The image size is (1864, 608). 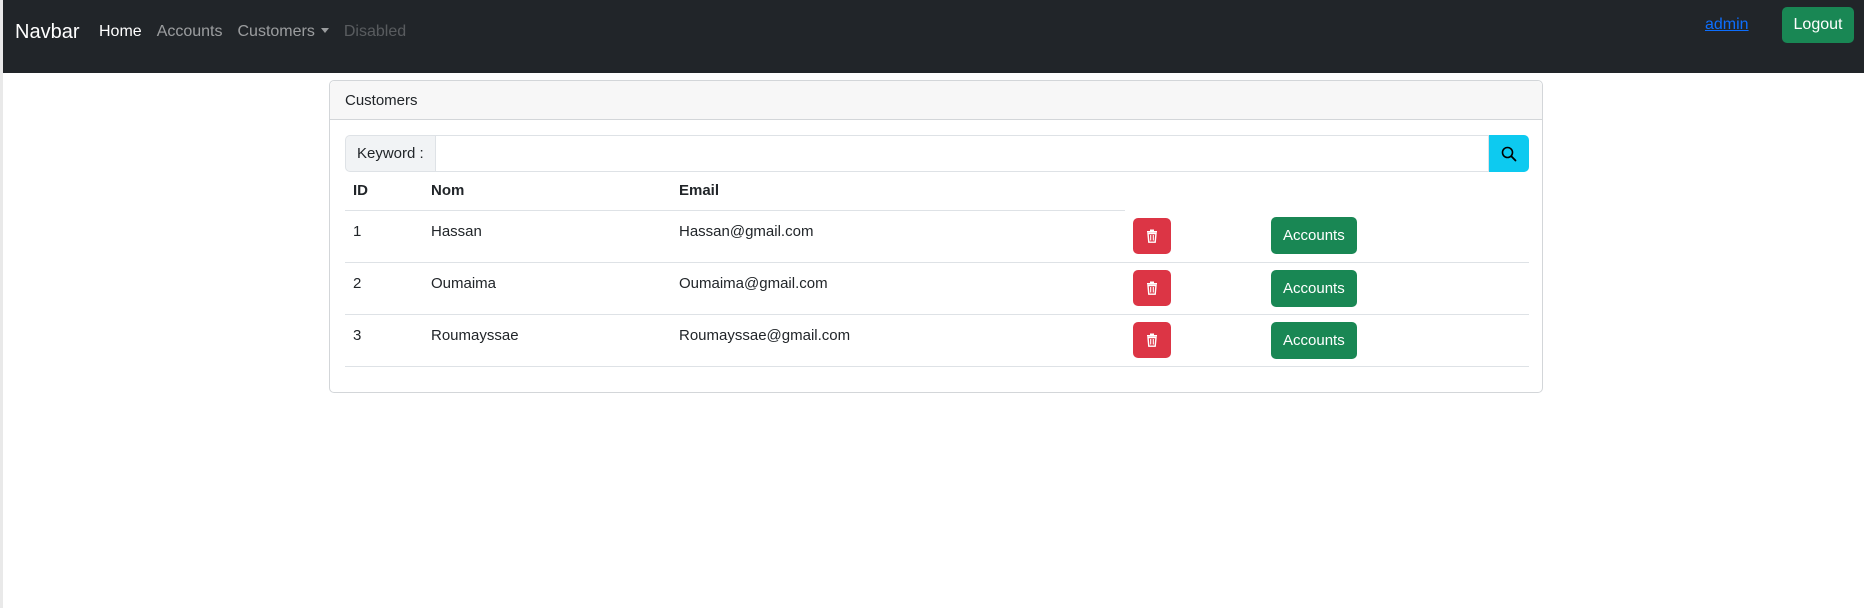 I want to click on search-button, so click(x=1509, y=153).